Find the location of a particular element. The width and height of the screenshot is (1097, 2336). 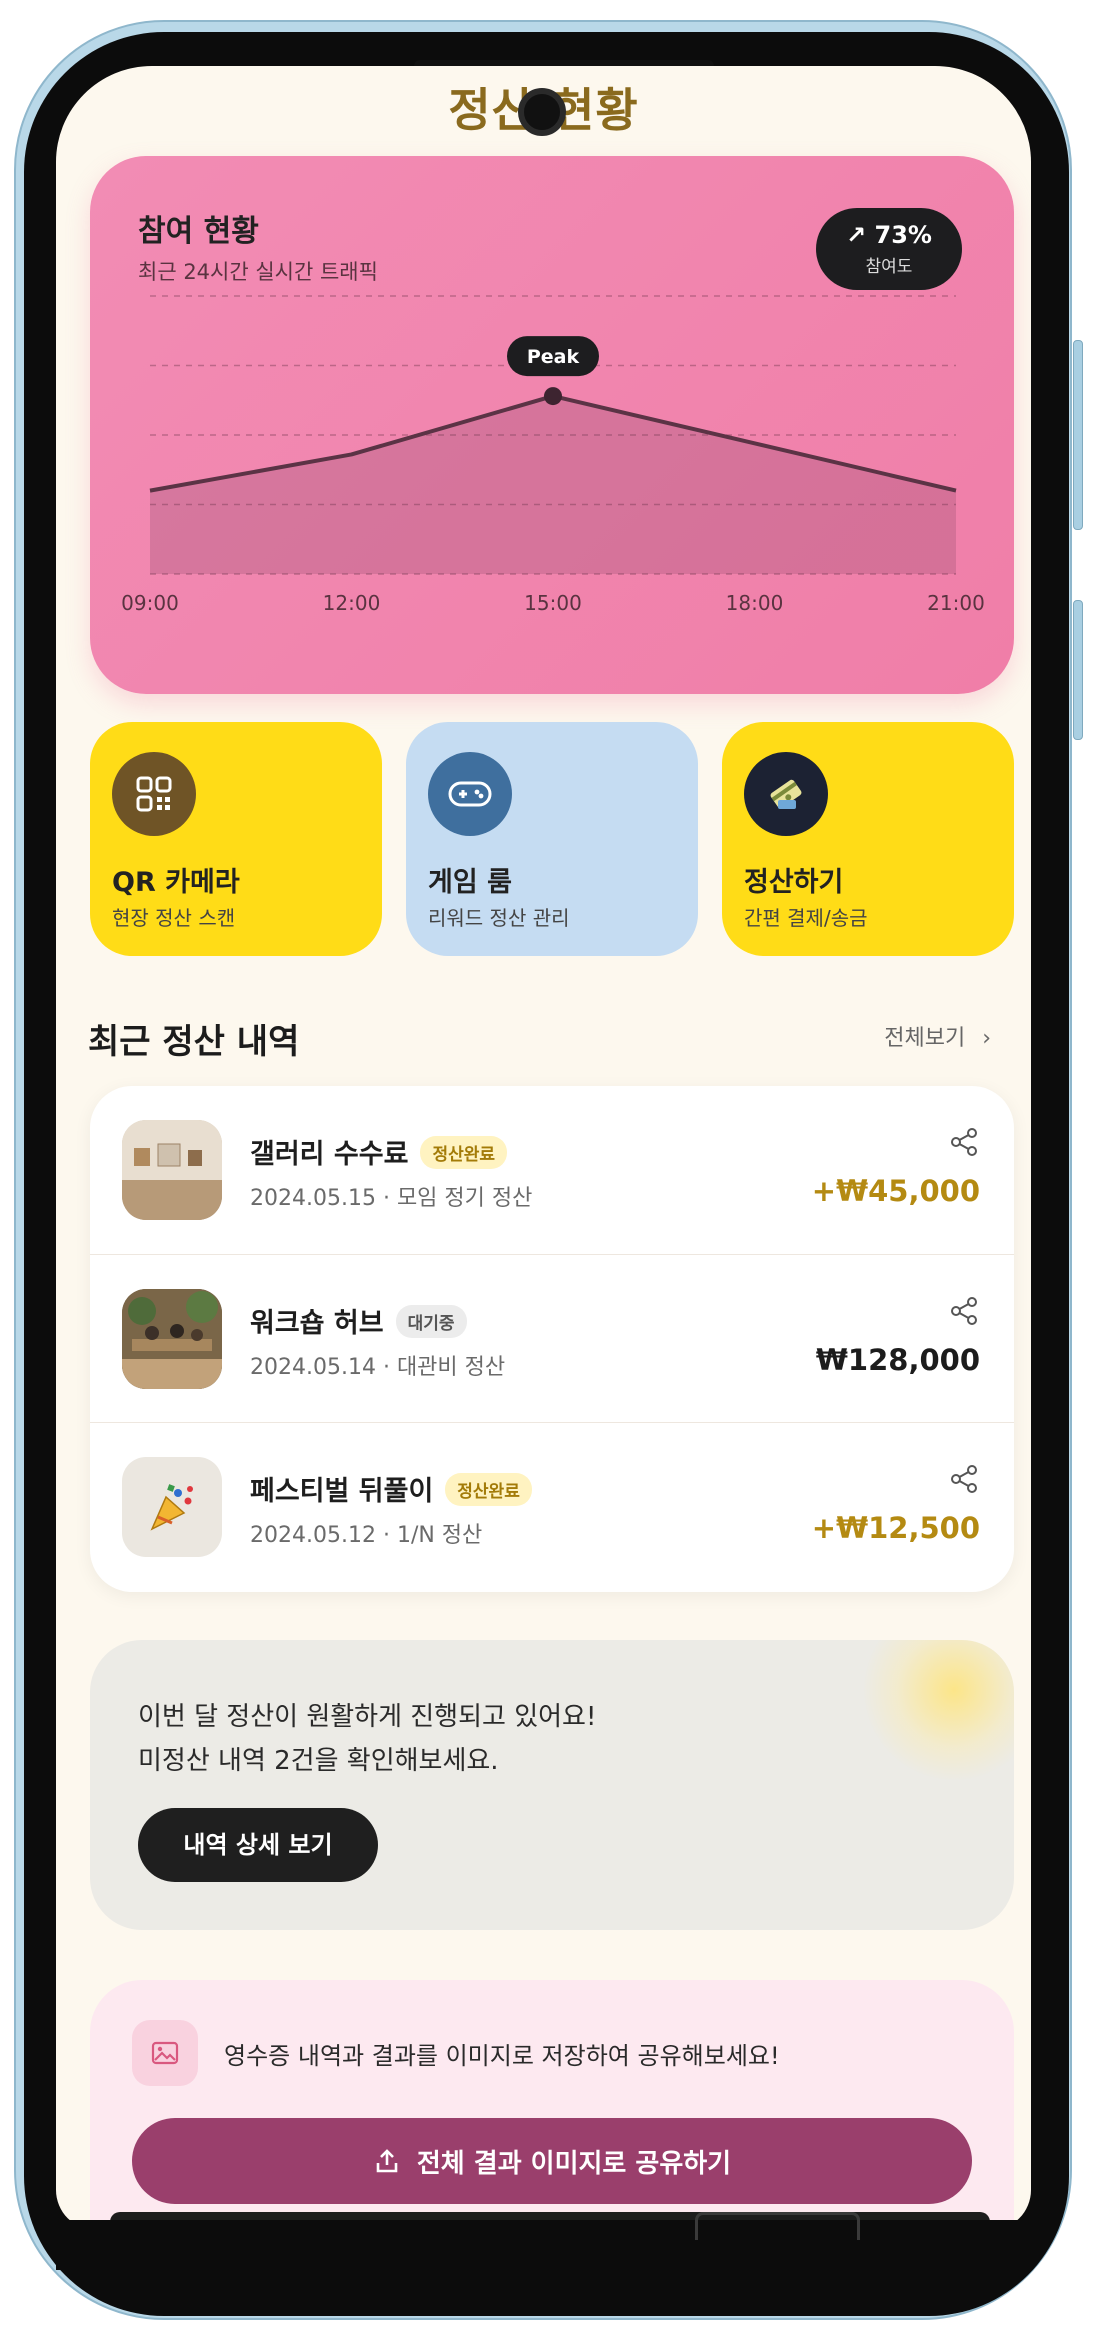

x-tick-label: 09:00 is located at coordinates (150, 603).